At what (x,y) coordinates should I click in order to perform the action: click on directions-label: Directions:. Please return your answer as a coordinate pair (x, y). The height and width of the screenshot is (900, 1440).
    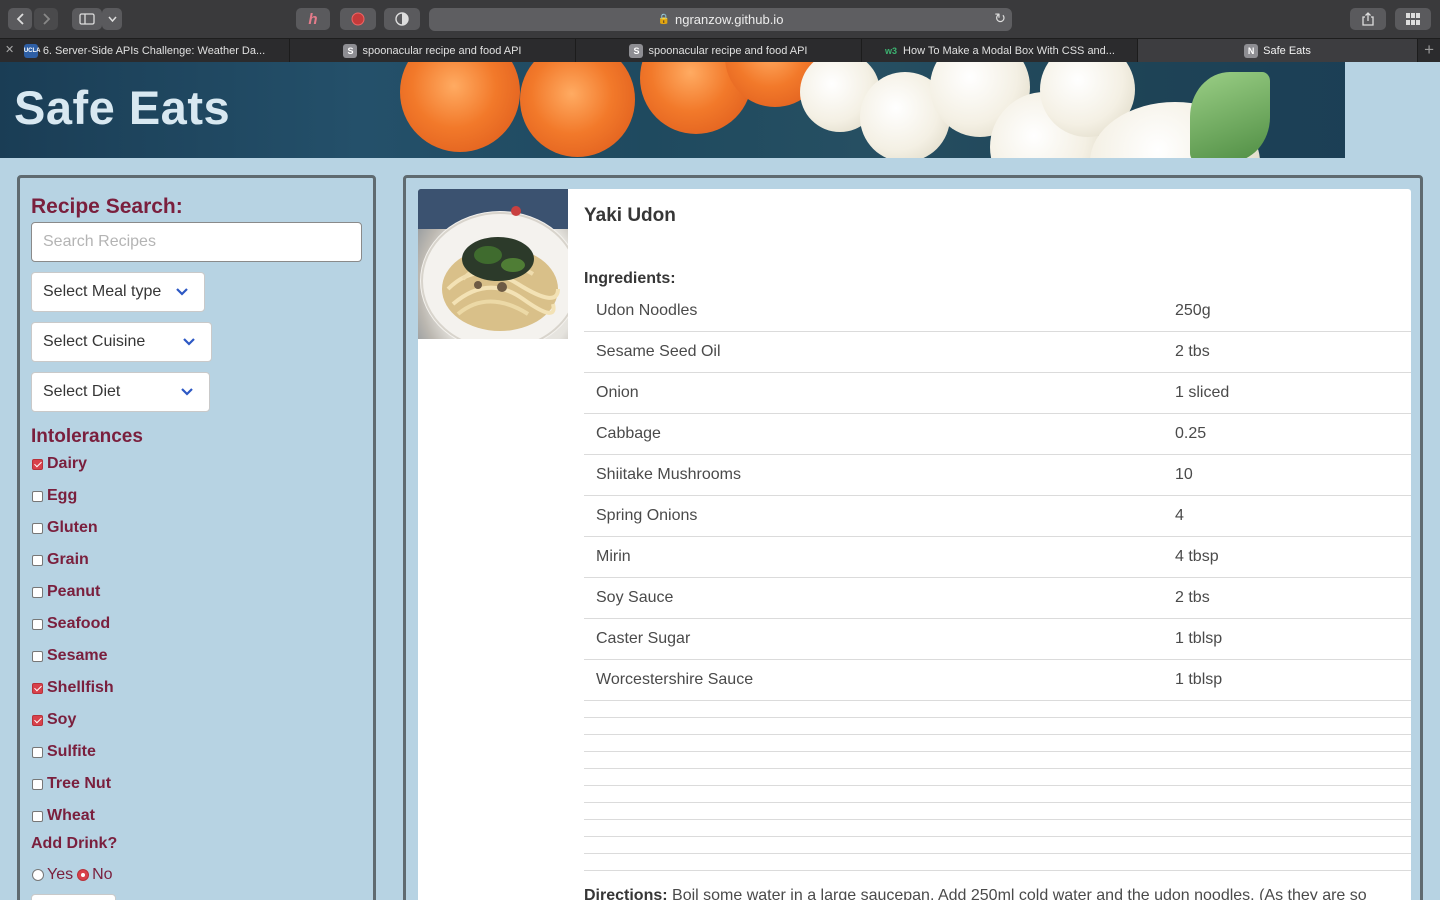
    Looking at the image, I should click on (626, 893).